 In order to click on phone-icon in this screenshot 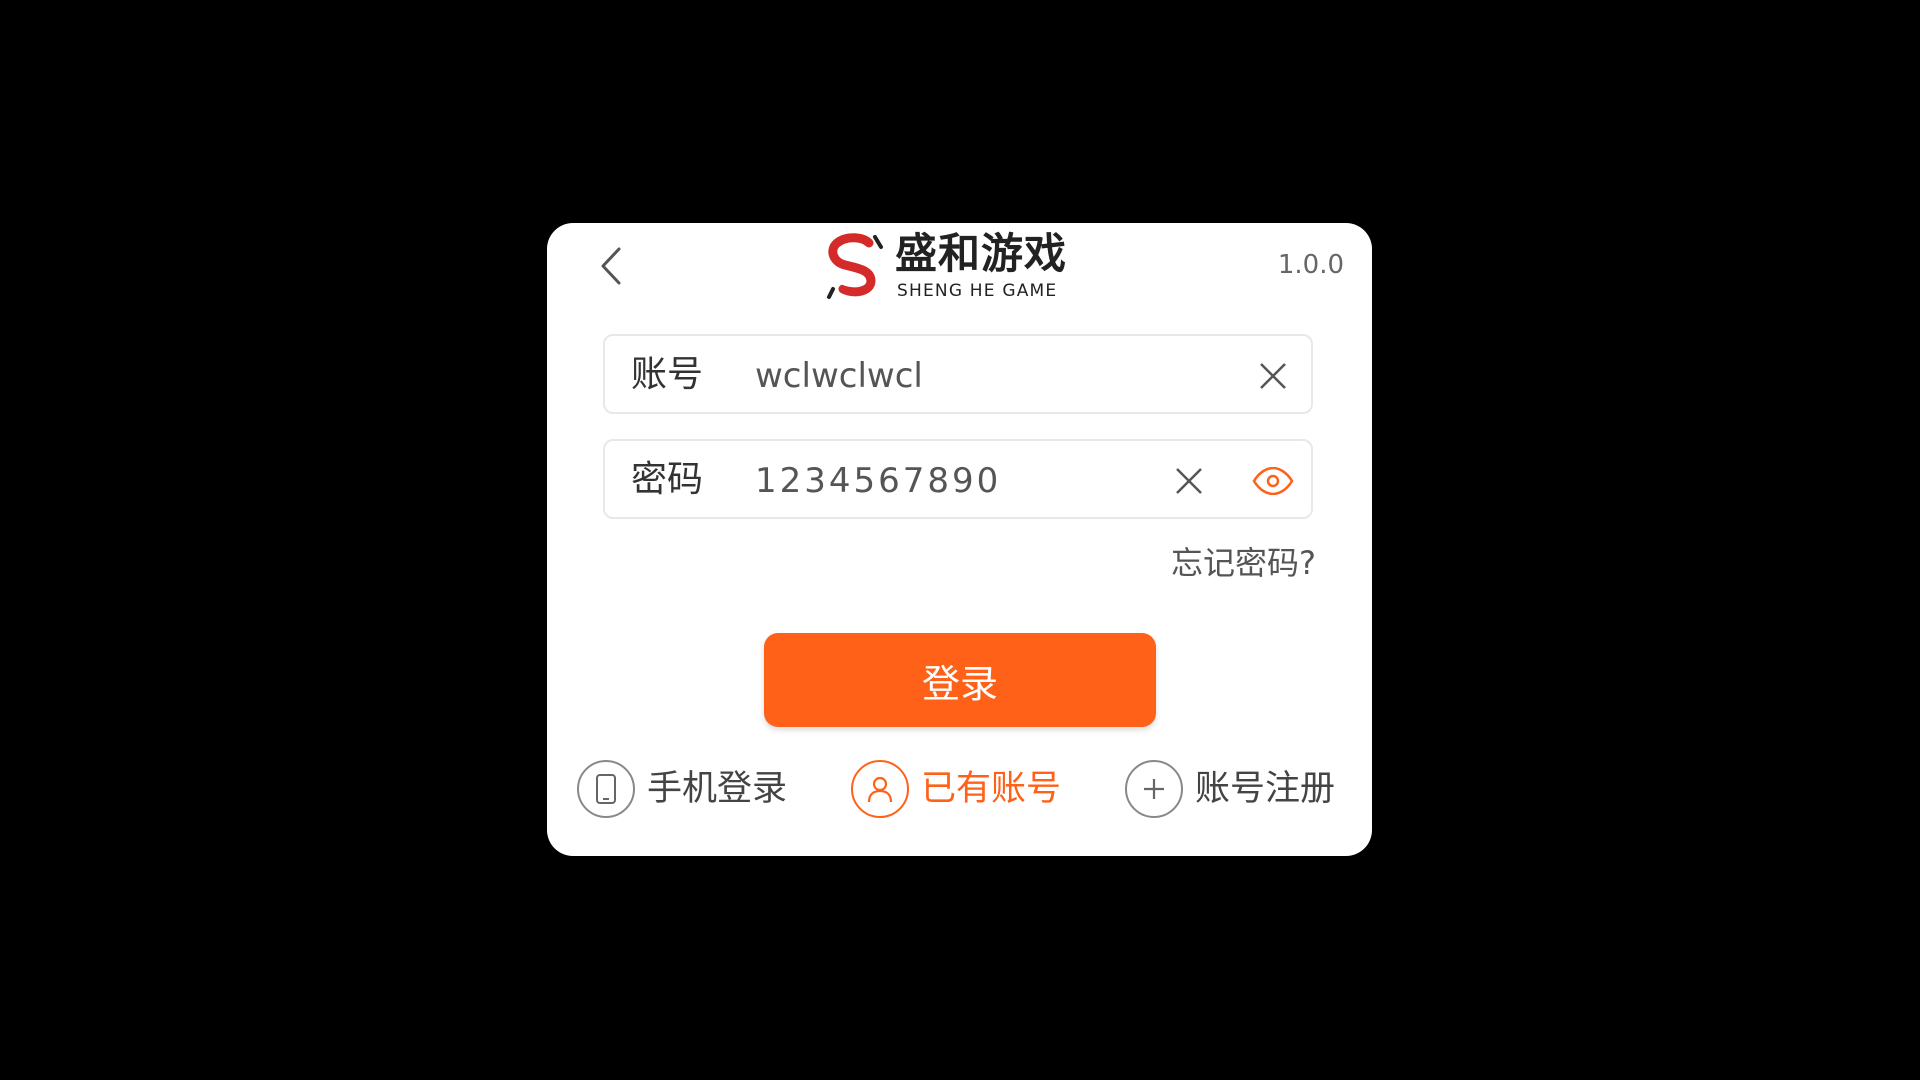, I will do `click(606, 789)`.